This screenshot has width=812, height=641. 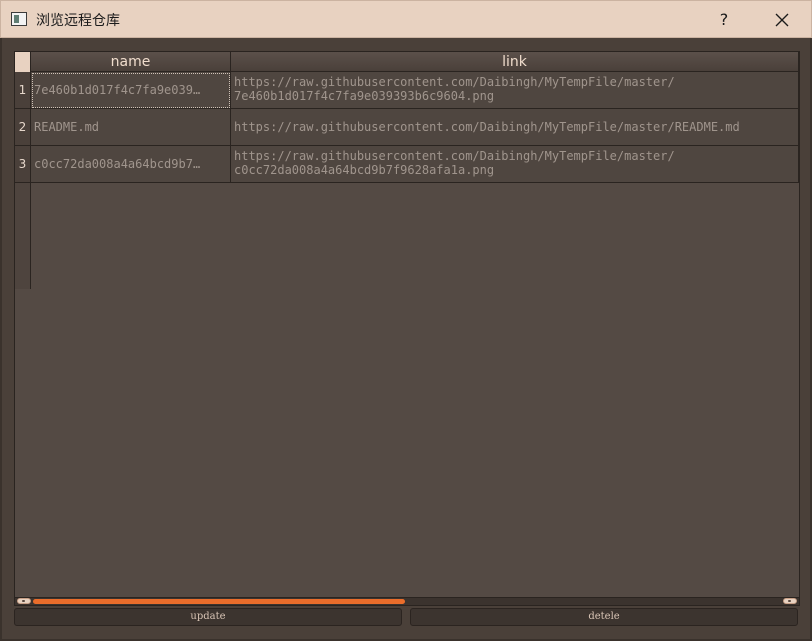 I want to click on update-button: update, so click(x=208, y=617).